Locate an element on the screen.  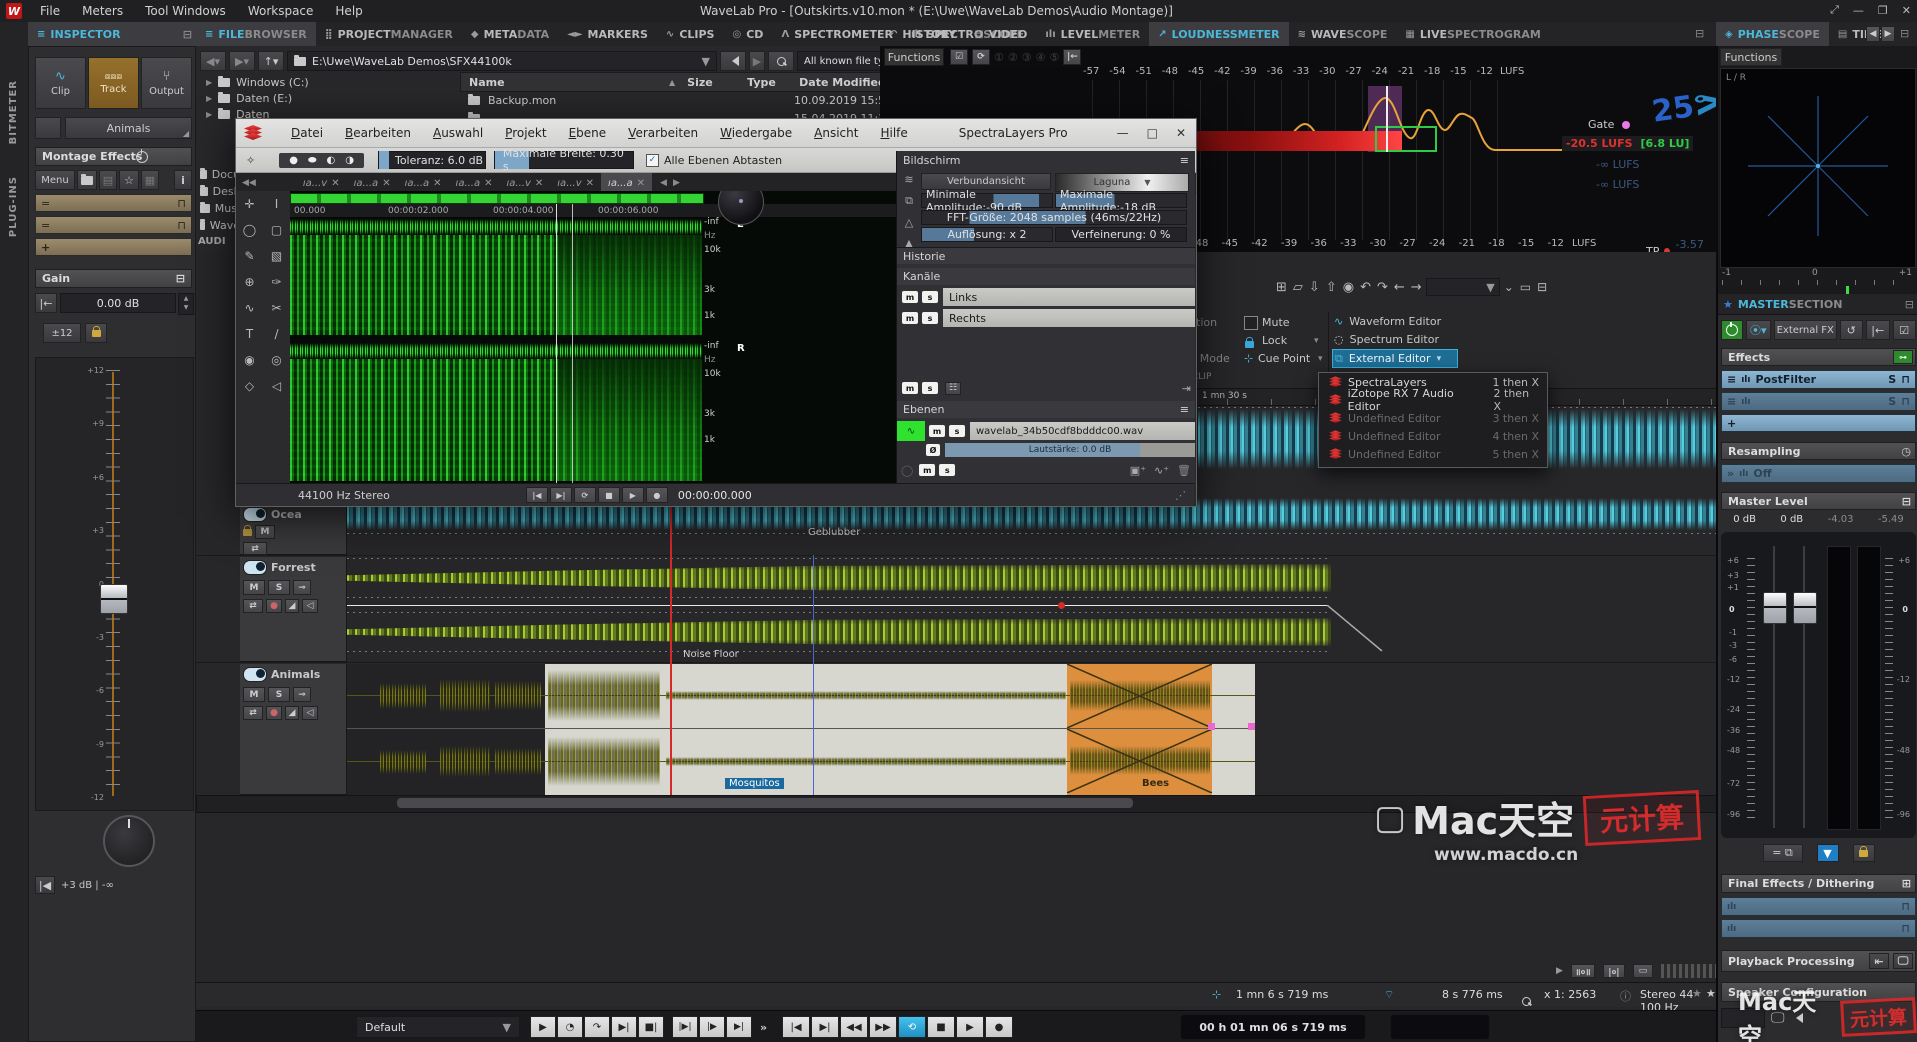
refinement-field: Verfeinerung: 0 % is located at coordinates (1121, 234).